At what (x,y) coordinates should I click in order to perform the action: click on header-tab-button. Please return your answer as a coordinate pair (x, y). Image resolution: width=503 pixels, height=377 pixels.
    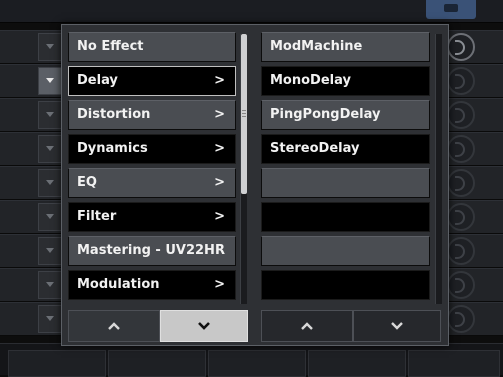
    Looking at the image, I should click on (451, 9).